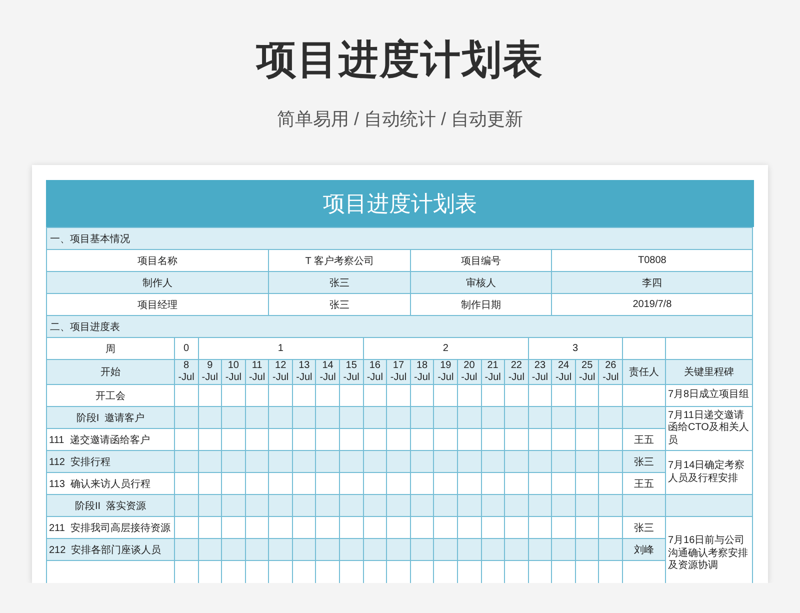  Describe the element at coordinates (564, 372) in the screenshot. I see `date-header: 24 -Jul` at that location.